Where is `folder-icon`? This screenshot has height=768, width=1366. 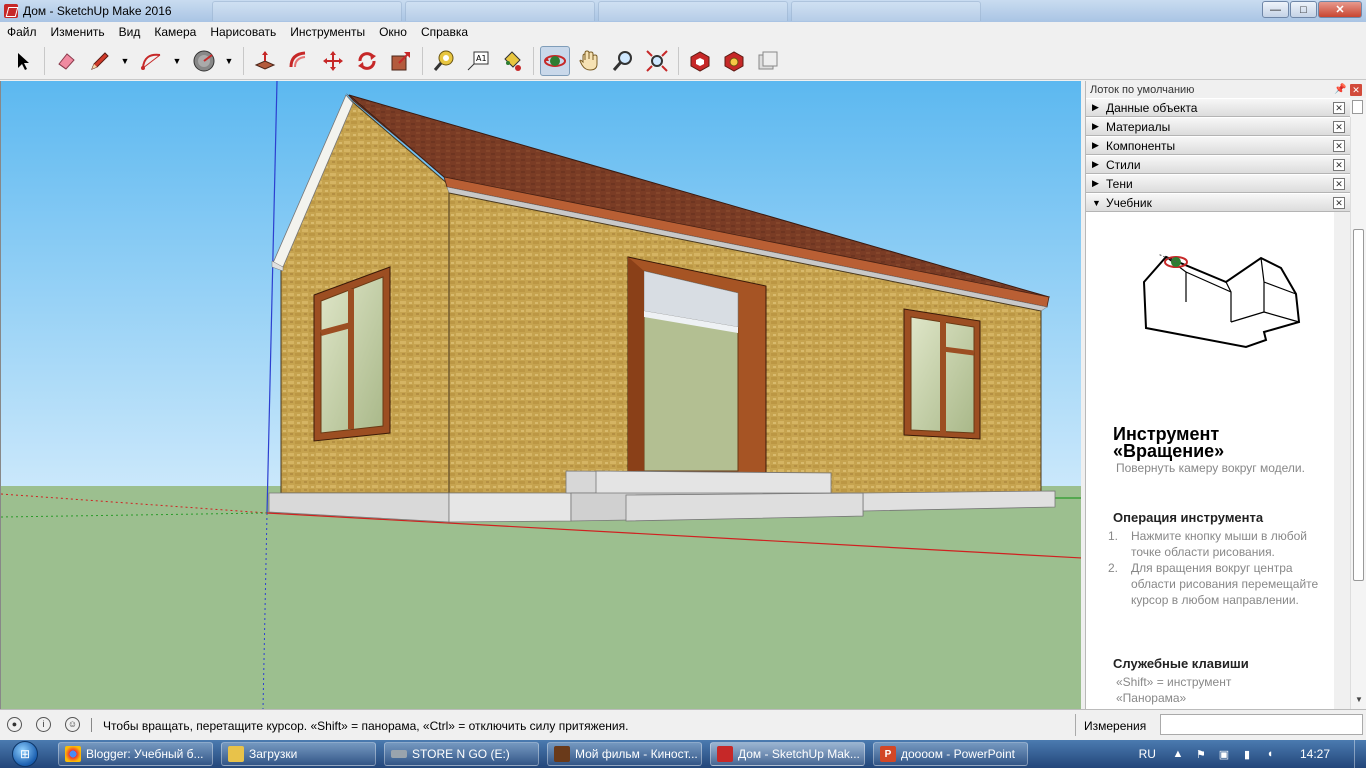 folder-icon is located at coordinates (236, 754).